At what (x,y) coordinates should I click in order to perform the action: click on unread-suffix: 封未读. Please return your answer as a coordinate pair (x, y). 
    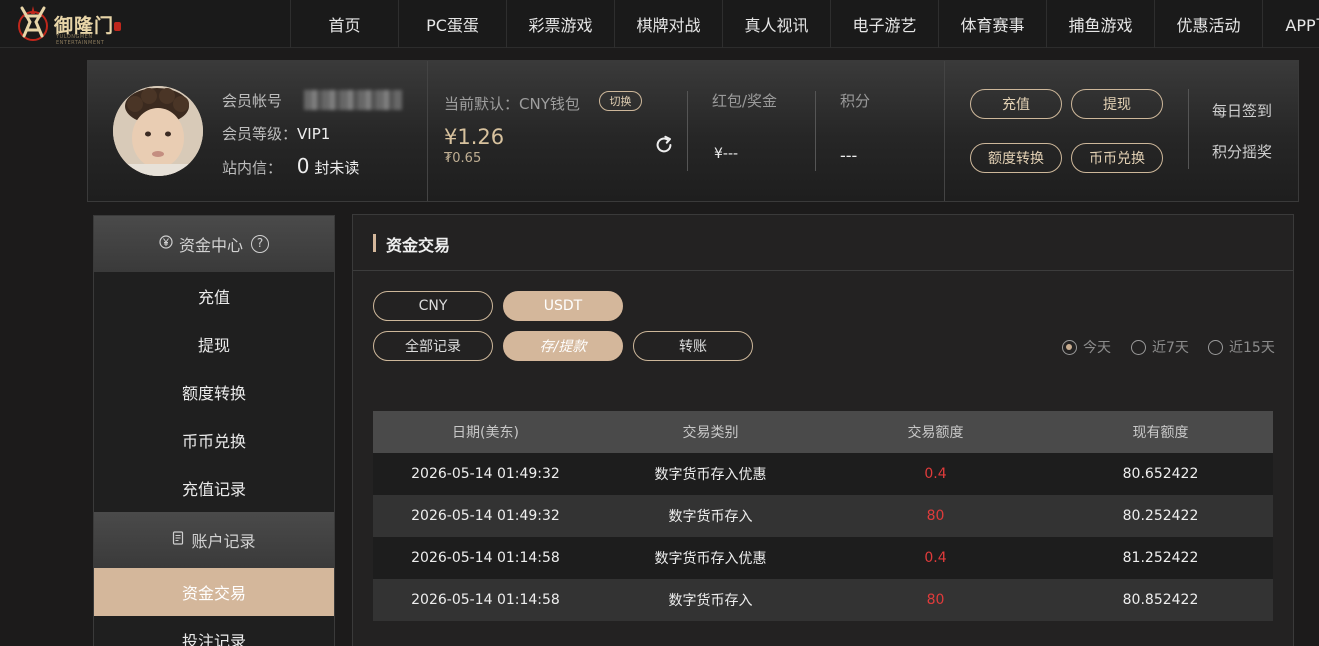
    Looking at the image, I should click on (337, 168).